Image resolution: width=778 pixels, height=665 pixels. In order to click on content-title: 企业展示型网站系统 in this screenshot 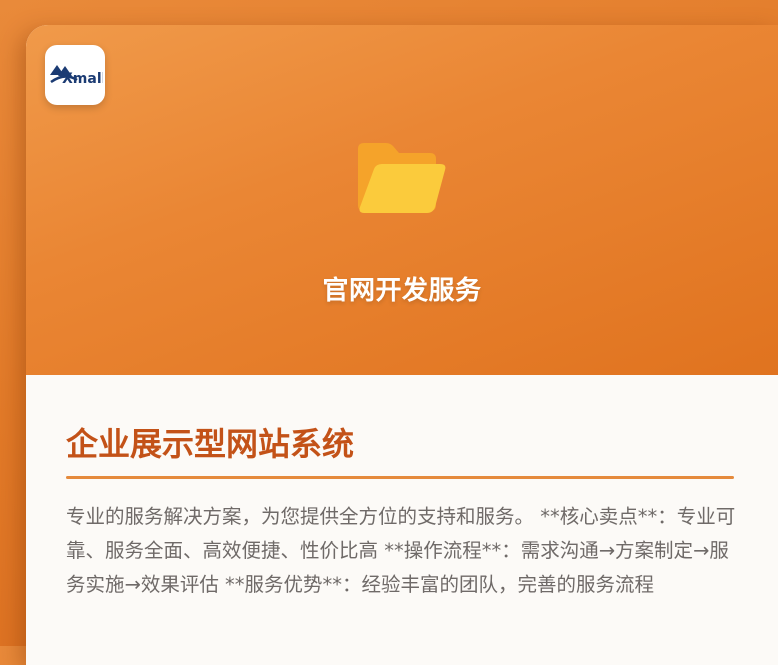, I will do `click(210, 444)`.